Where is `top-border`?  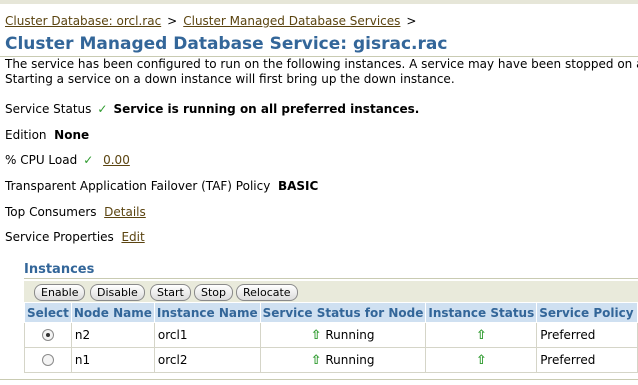 top-border is located at coordinates (319, 2).